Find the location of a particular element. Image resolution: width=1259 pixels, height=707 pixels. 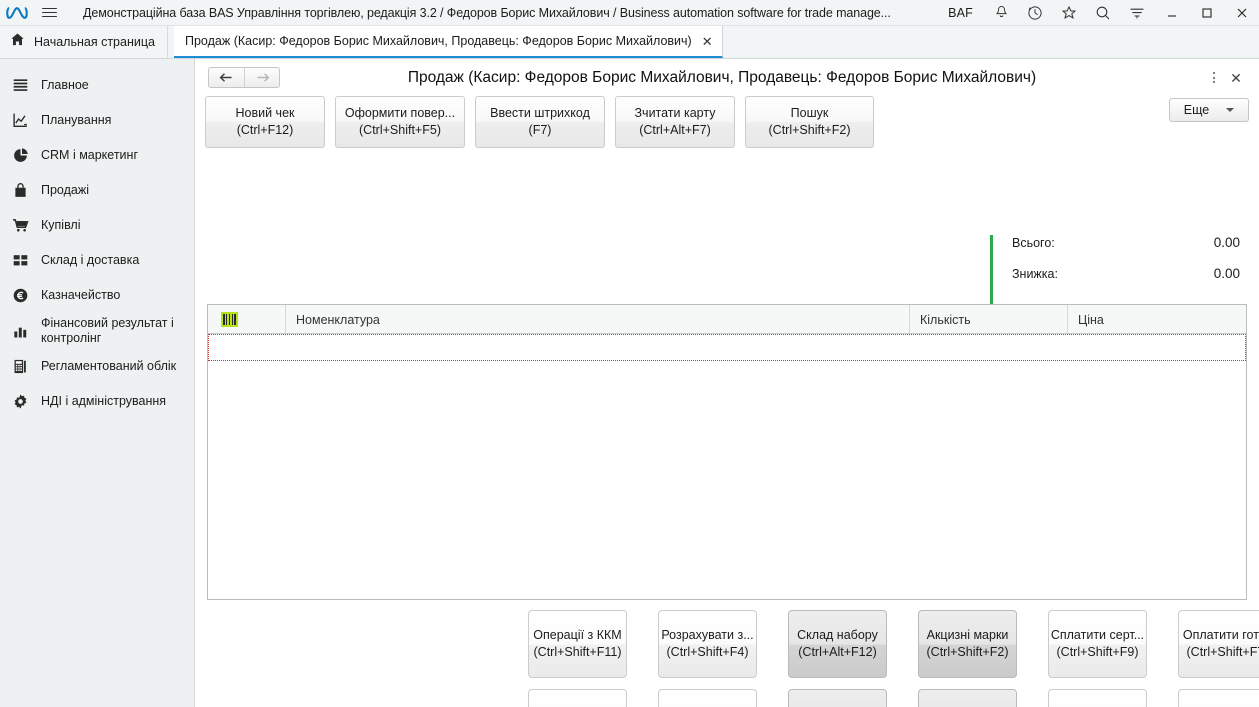

tab-home: Начальная страница is located at coordinates (84, 42).